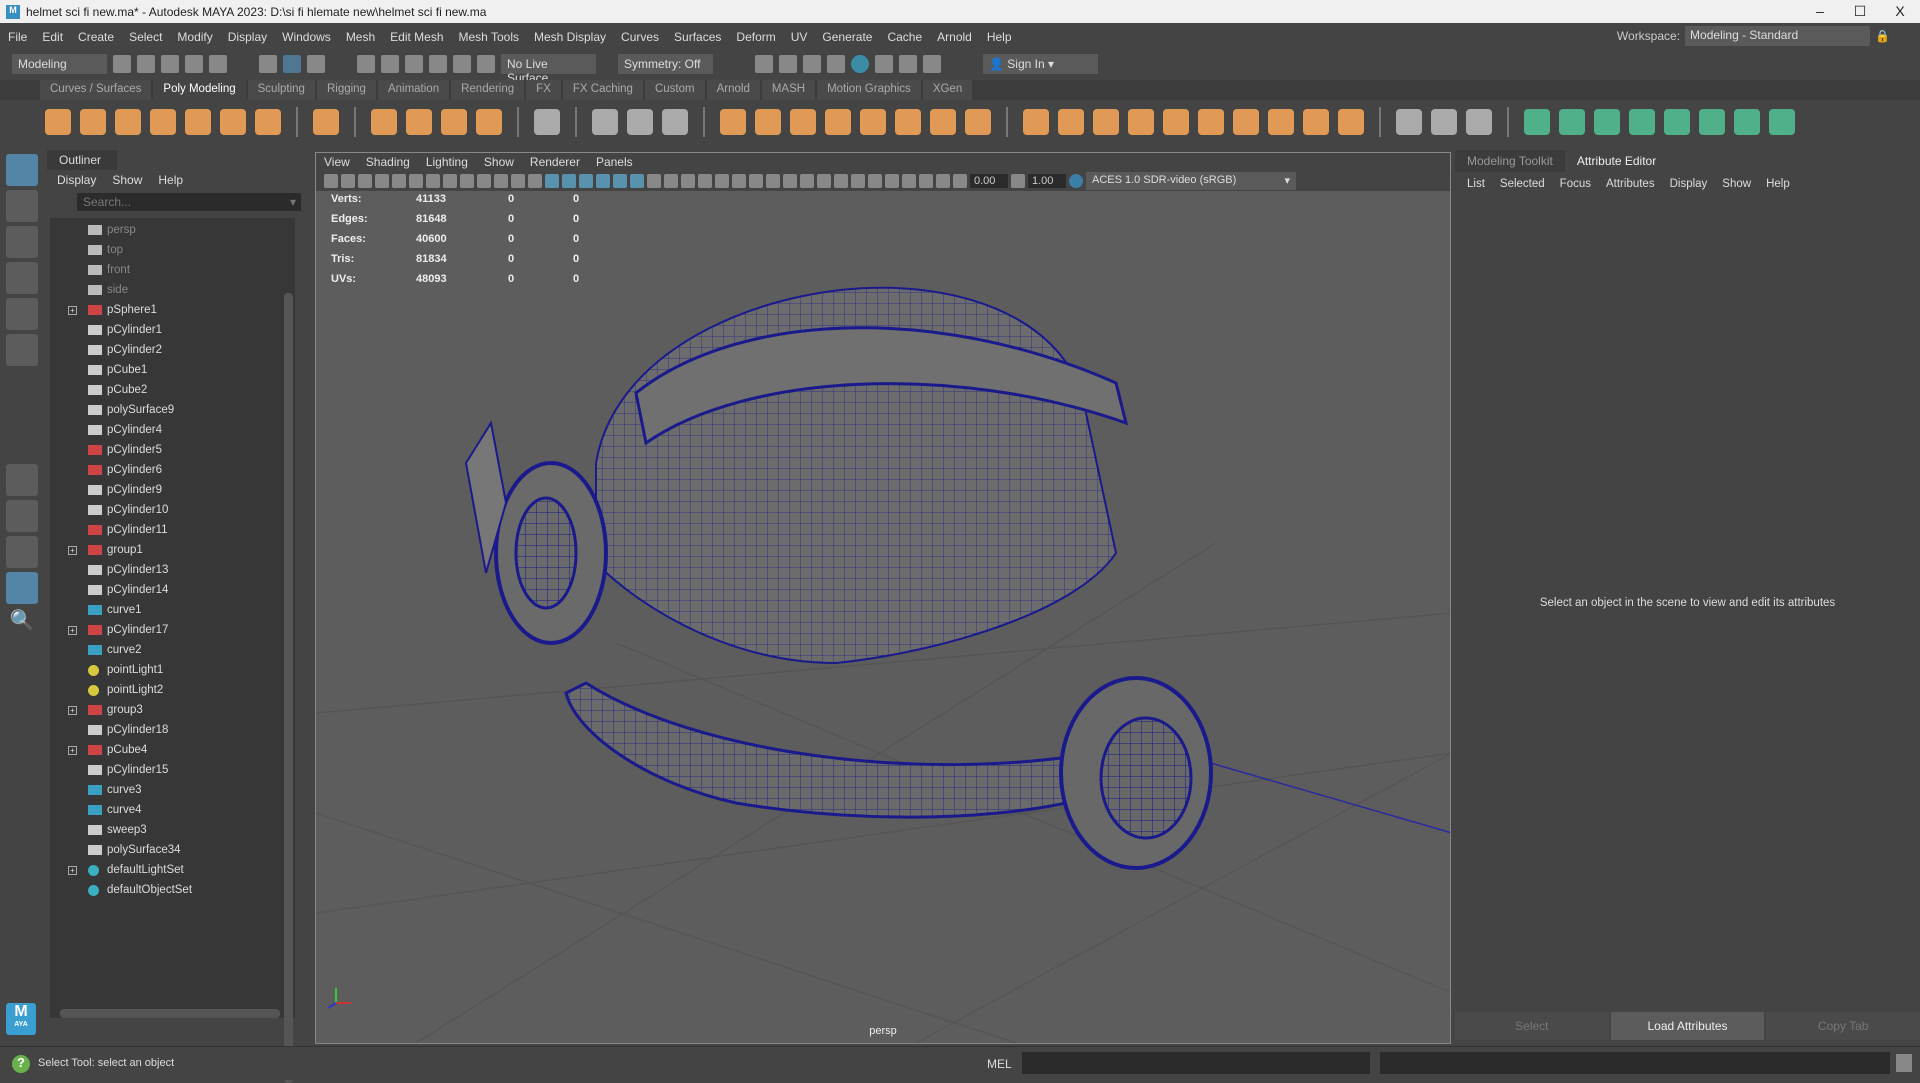 This screenshot has height=1083, width=1920. I want to click on outliner-item: pCylinder18, so click(172, 730).